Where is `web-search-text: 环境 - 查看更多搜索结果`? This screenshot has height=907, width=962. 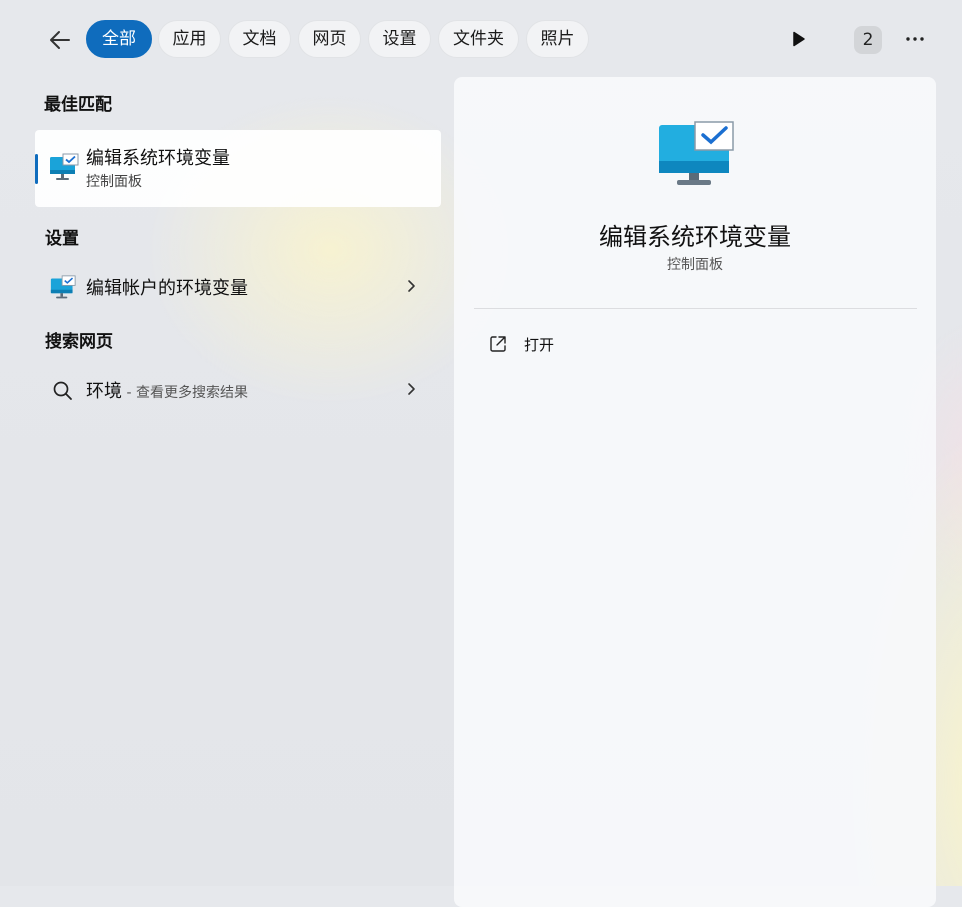
web-search-text: 环境 - 查看更多搜索结果 is located at coordinates (167, 390).